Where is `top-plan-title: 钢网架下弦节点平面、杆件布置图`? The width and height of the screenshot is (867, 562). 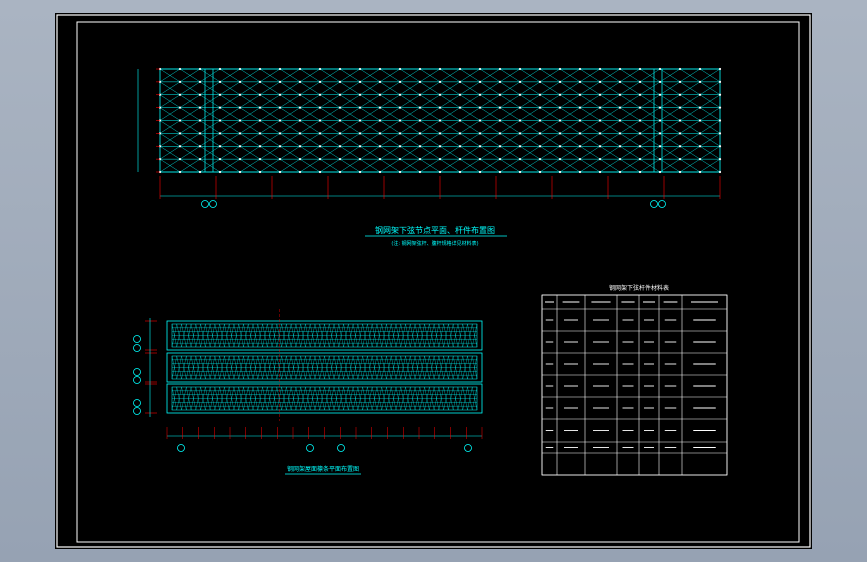 top-plan-title: 钢网架下弦节点平面、杆件布置图 is located at coordinates (435, 230).